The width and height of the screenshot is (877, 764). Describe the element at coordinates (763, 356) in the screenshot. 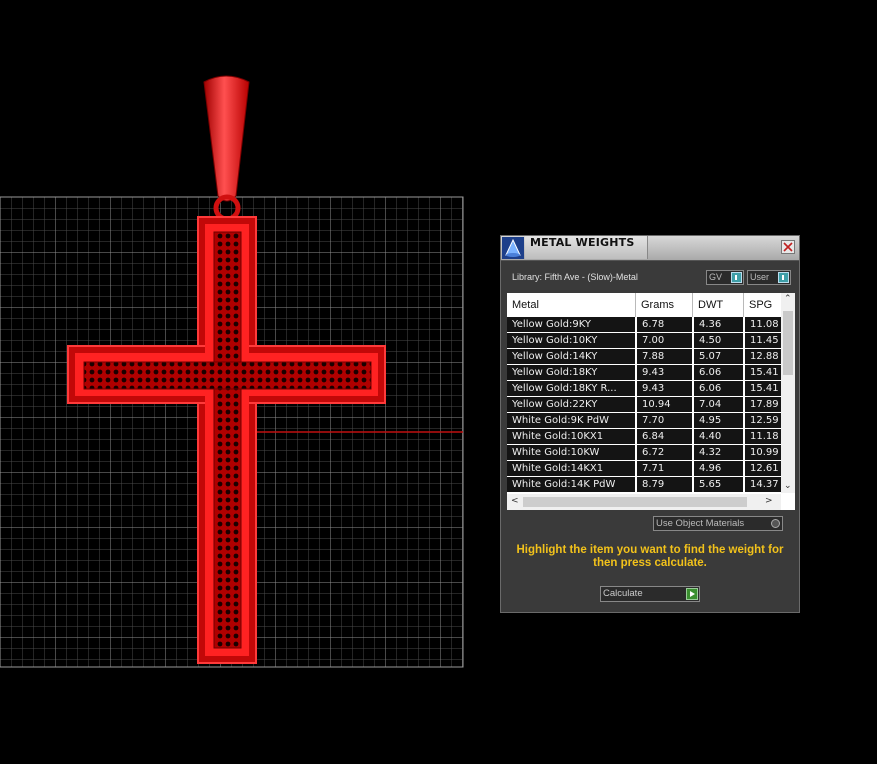

I see `table-cell: 12.88` at that location.